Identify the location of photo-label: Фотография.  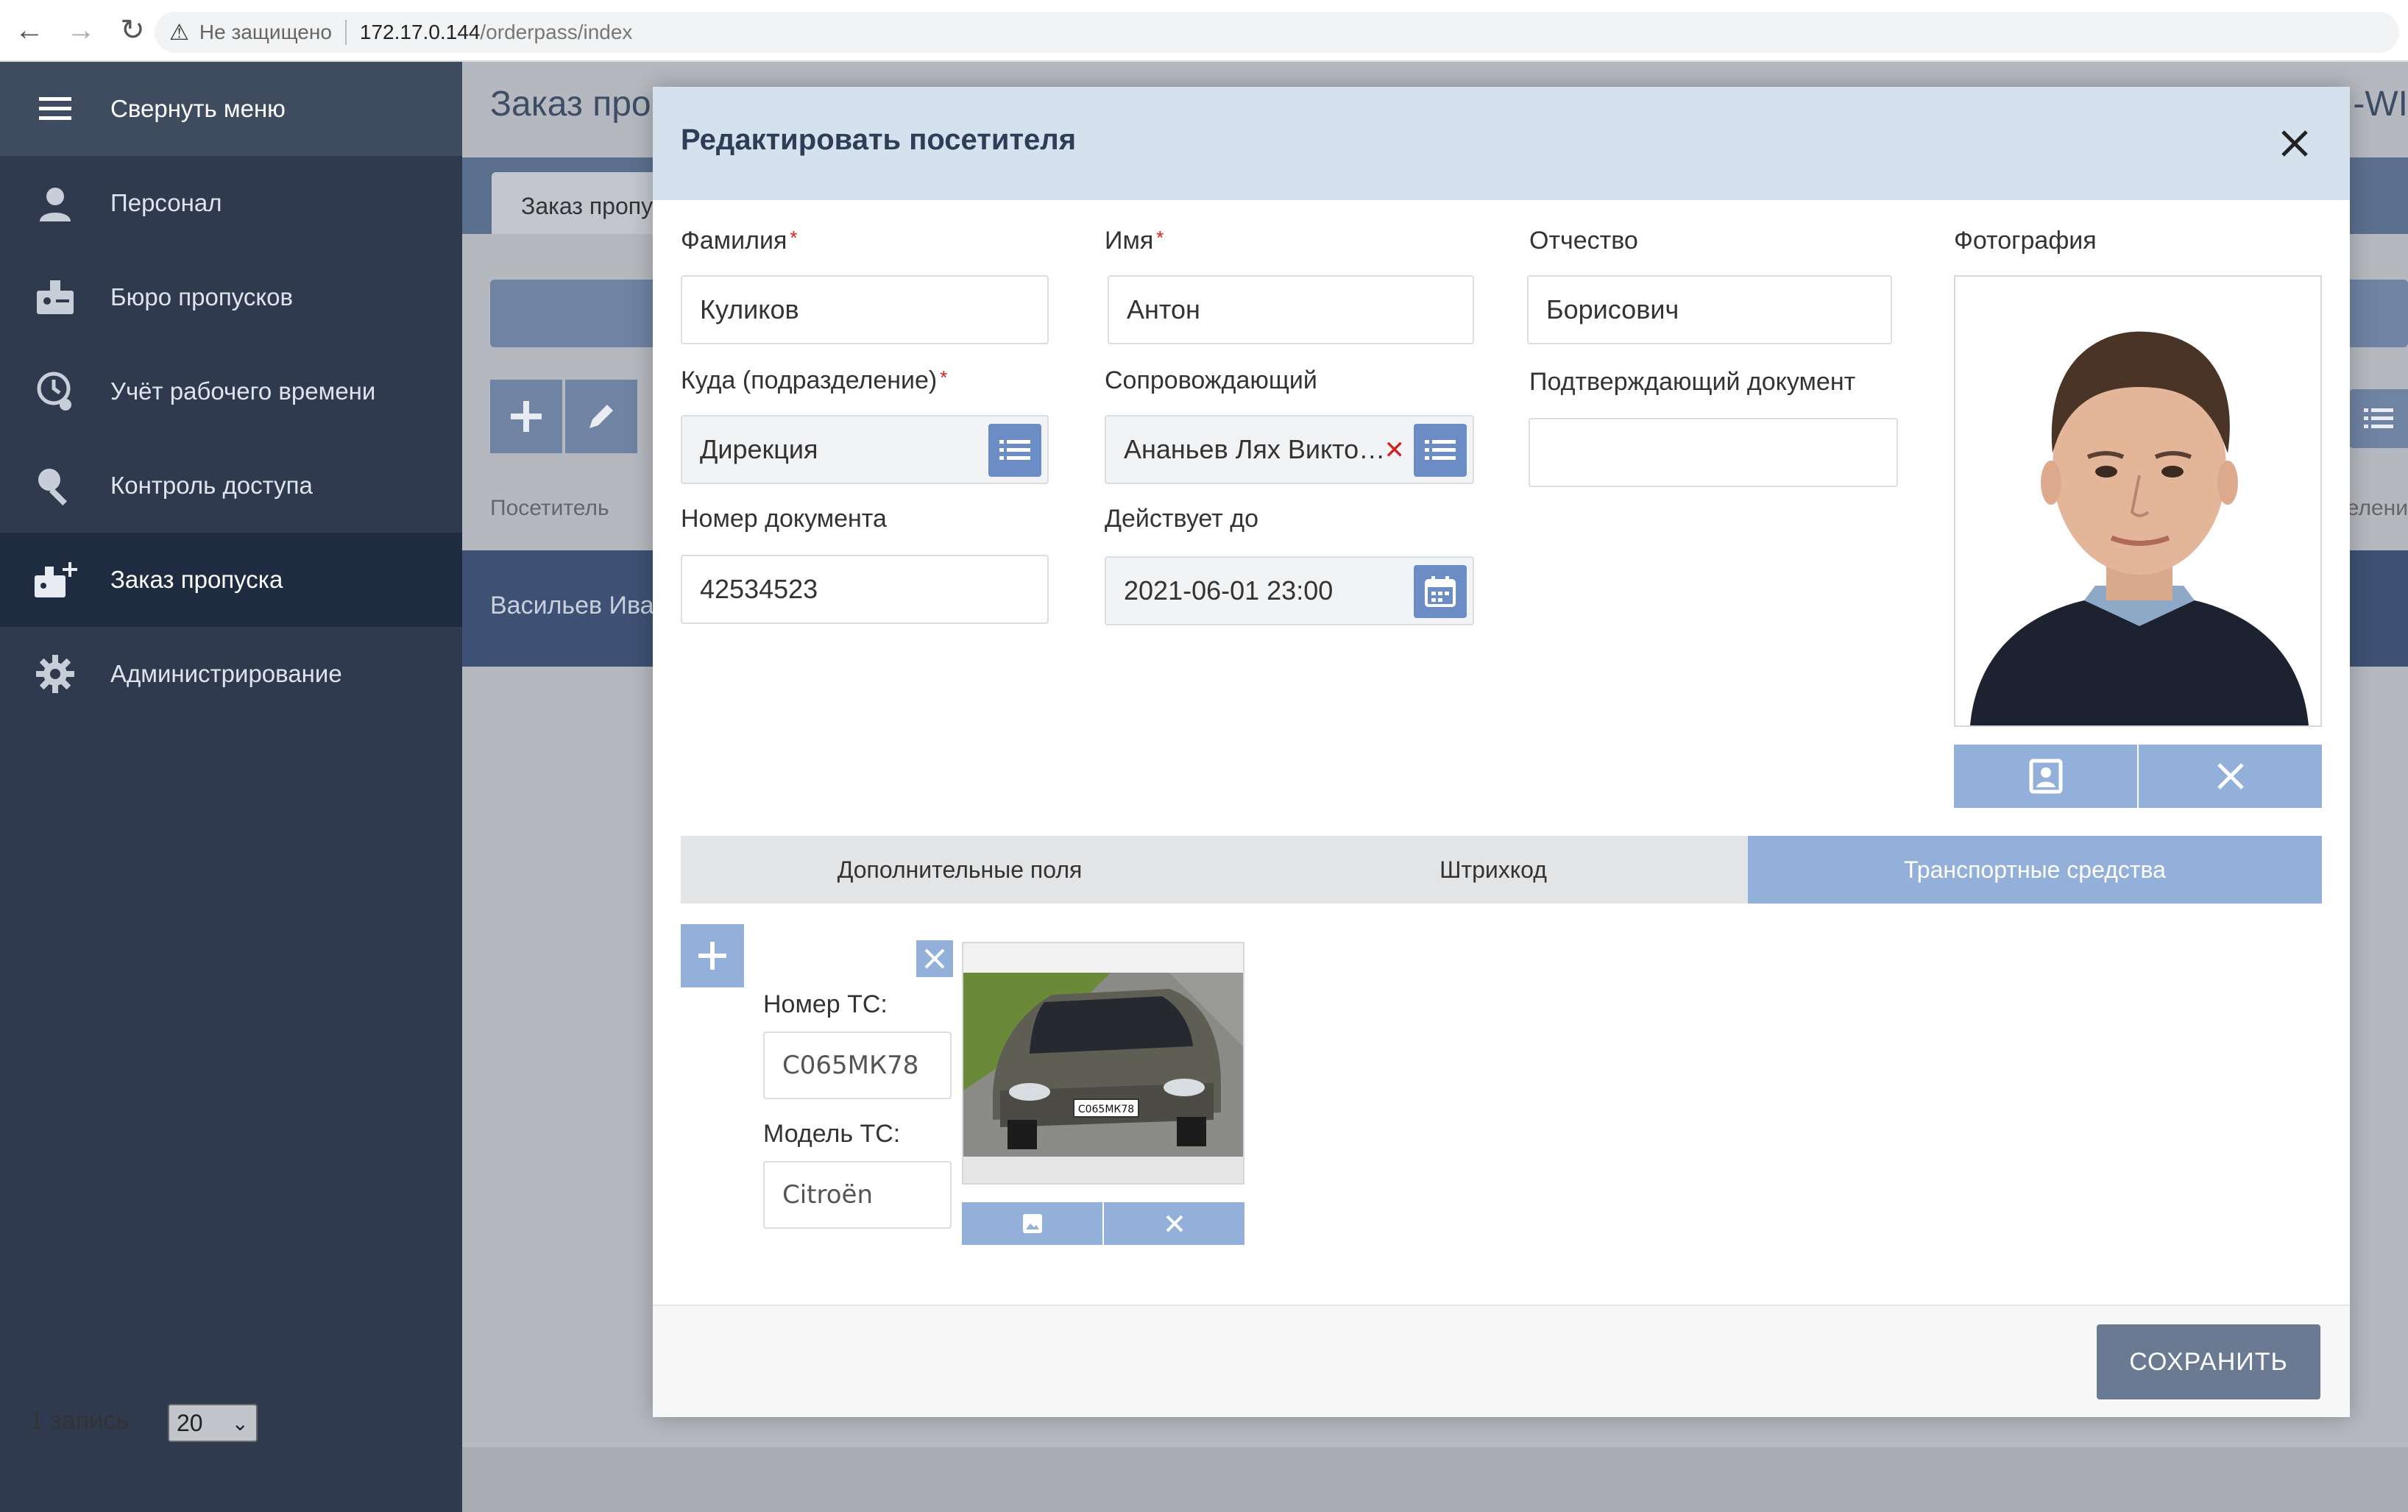
(2025, 241).